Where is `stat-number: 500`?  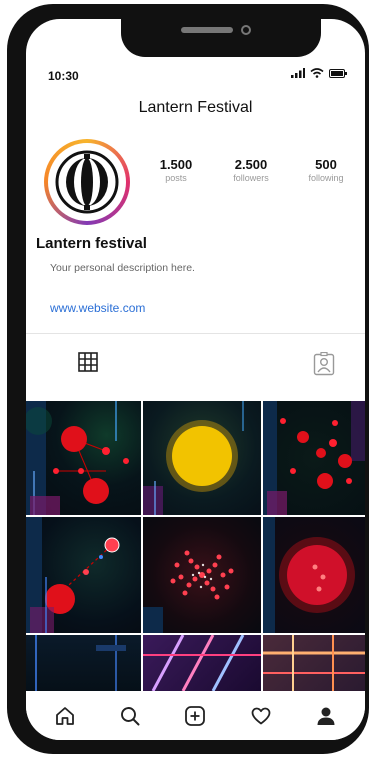 stat-number: 500 is located at coordinates (326, 164).